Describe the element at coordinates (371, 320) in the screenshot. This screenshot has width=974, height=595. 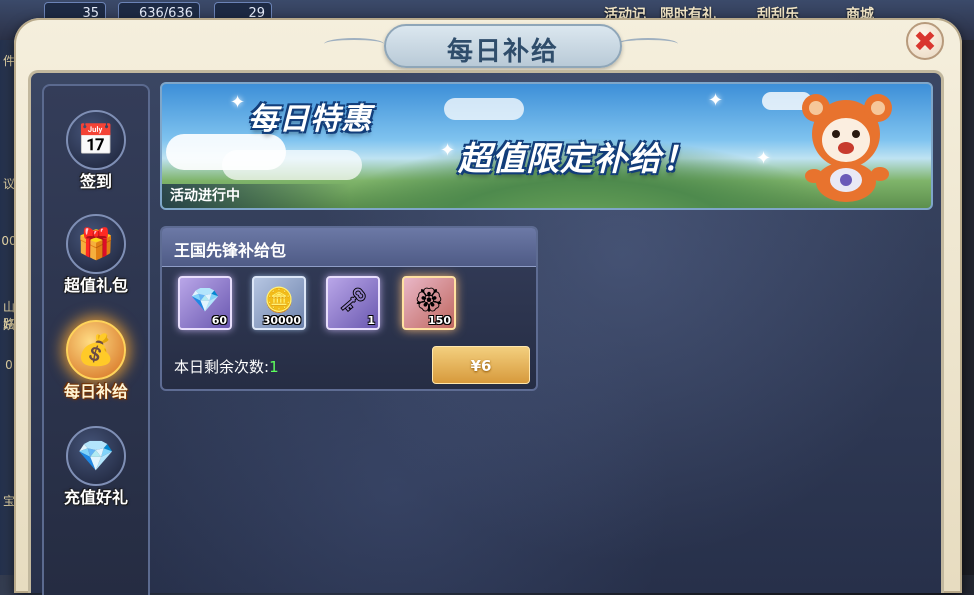
I see `item-quantity: 1` at that location.